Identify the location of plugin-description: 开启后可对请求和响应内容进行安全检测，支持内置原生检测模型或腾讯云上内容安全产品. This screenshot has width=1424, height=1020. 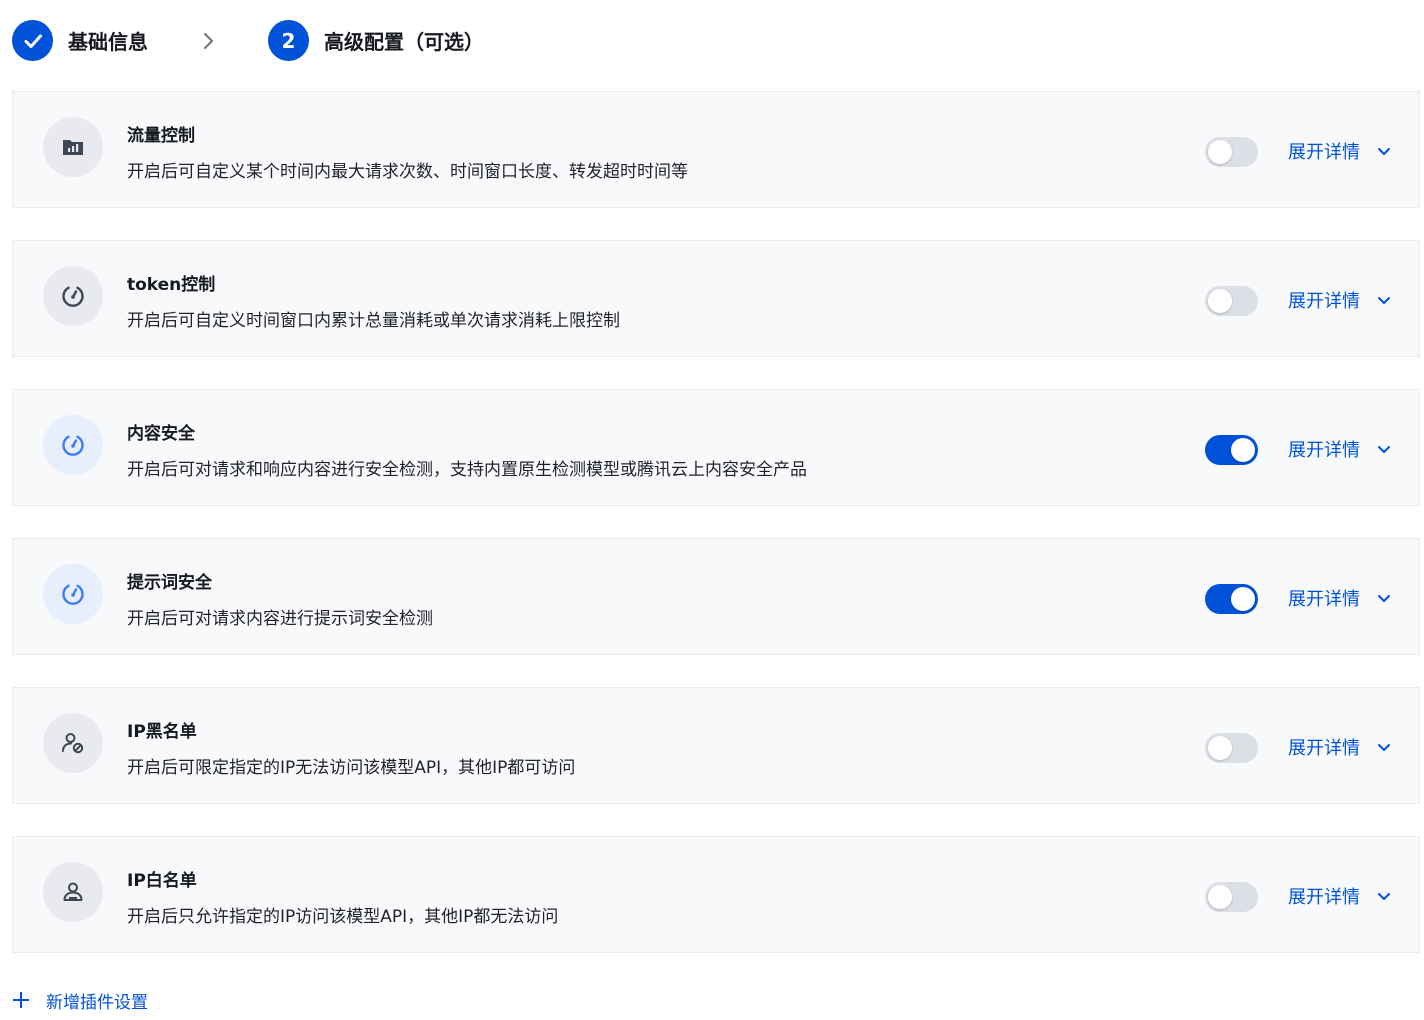
(467, 470).